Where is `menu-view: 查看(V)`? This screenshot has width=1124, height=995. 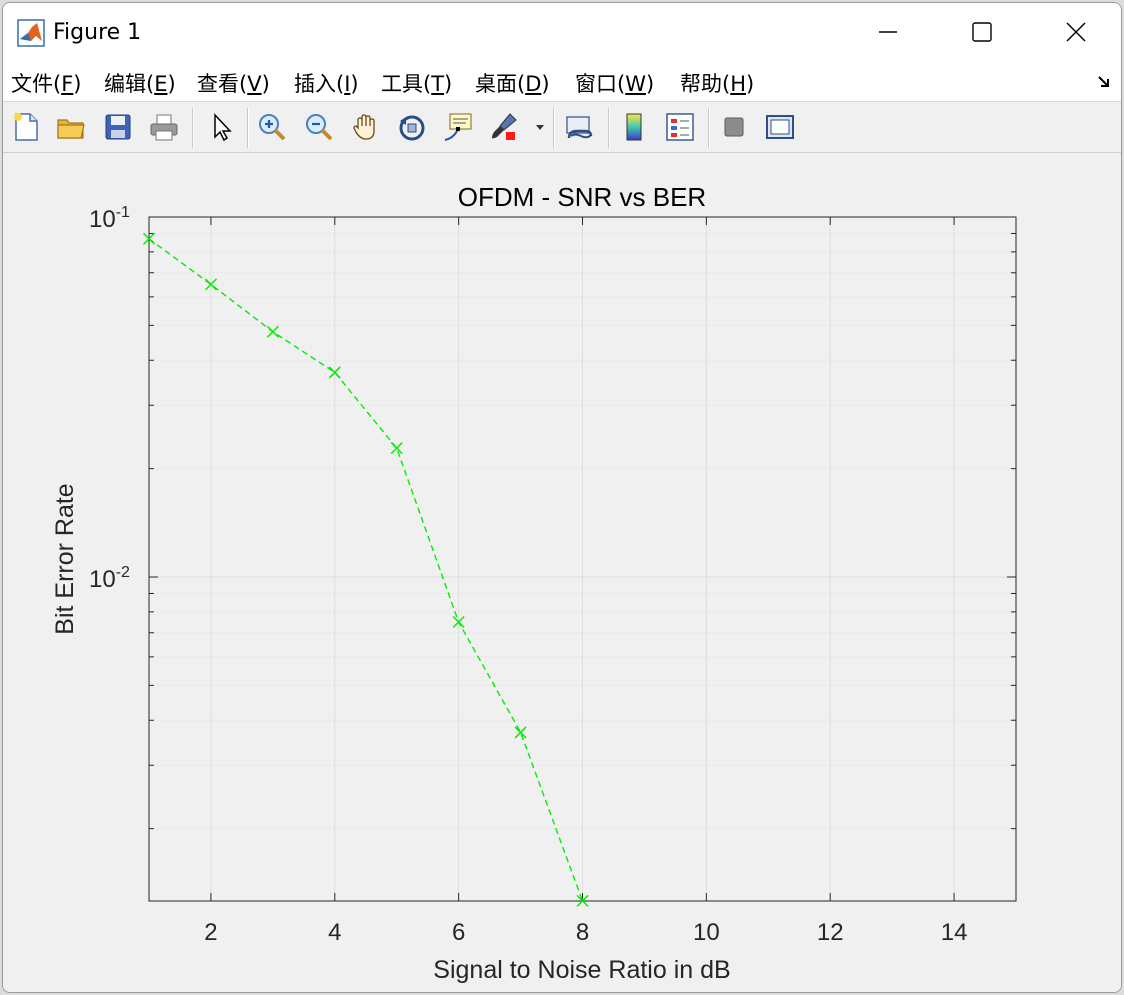 menu-view: 查看(V) is located at coordinates (233, 83).